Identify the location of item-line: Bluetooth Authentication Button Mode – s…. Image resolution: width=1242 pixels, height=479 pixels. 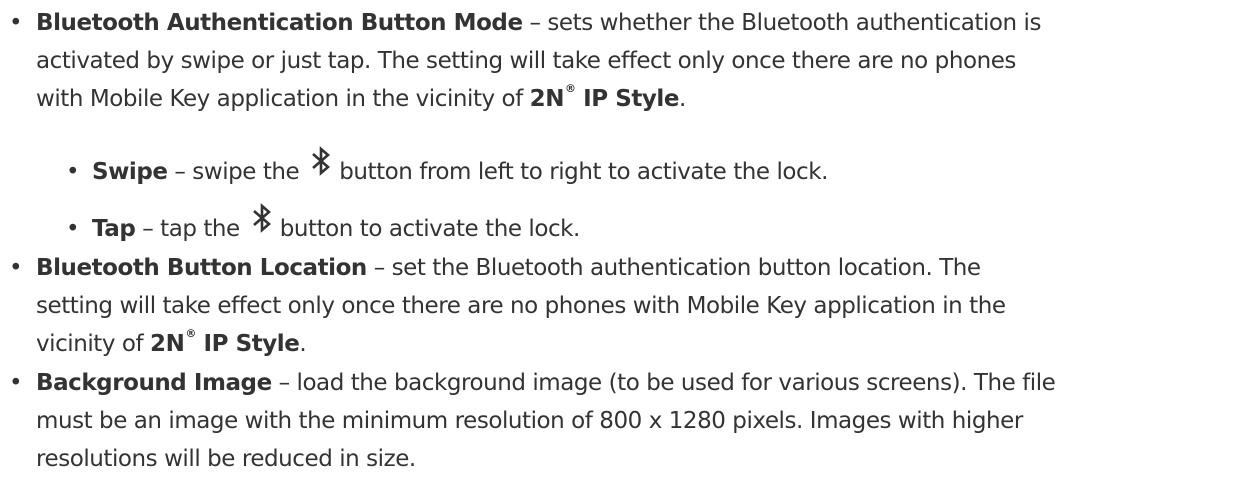
(631, 23).